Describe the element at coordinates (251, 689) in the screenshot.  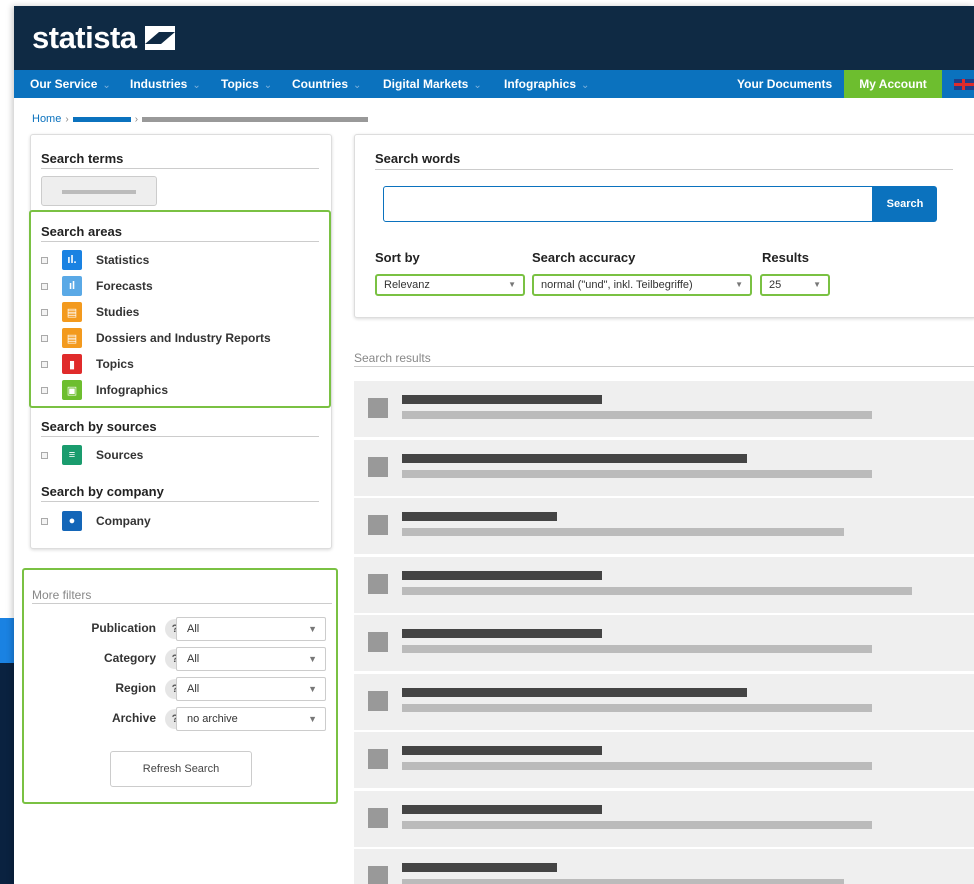
I see `region-select: All ▼` at that location.